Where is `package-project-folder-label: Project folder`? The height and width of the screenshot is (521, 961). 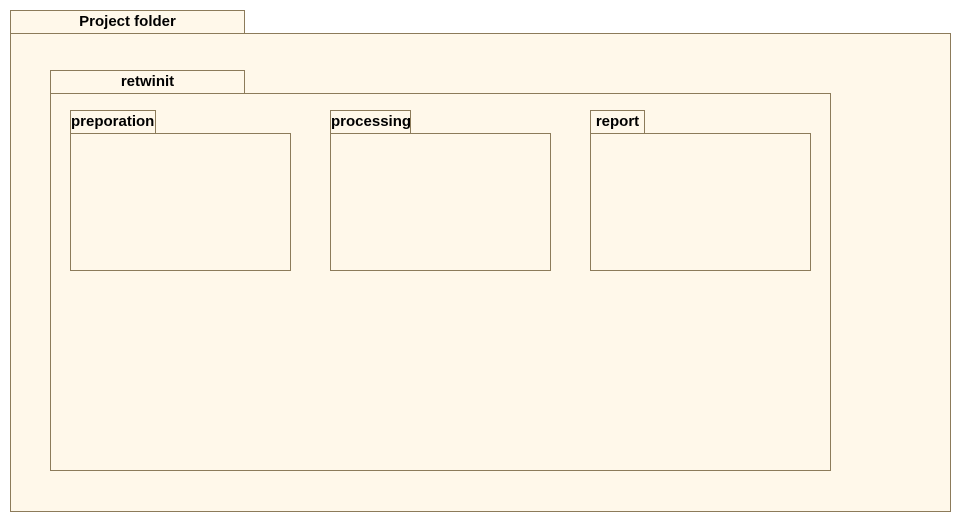
package-project-folder-label: Project folder is located at coordinates (127, 21).